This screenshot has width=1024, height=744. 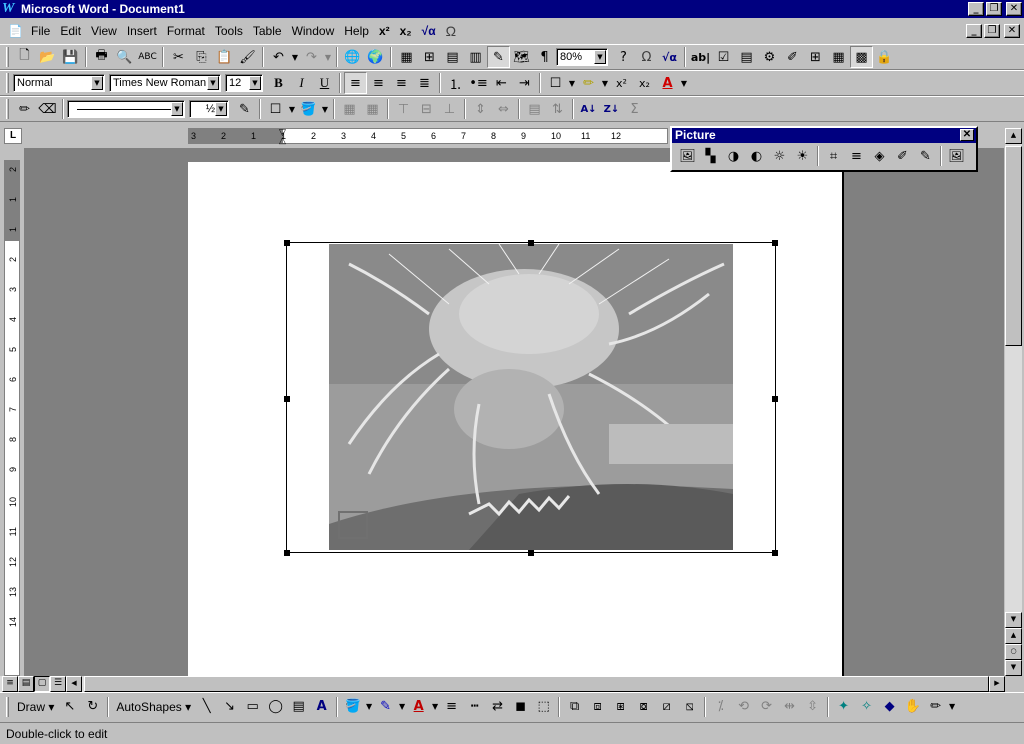 What do you see at coordinates (555, 83) in the screenshot?
I see `borders-icon: ☐` at bounding box center [555, 83].